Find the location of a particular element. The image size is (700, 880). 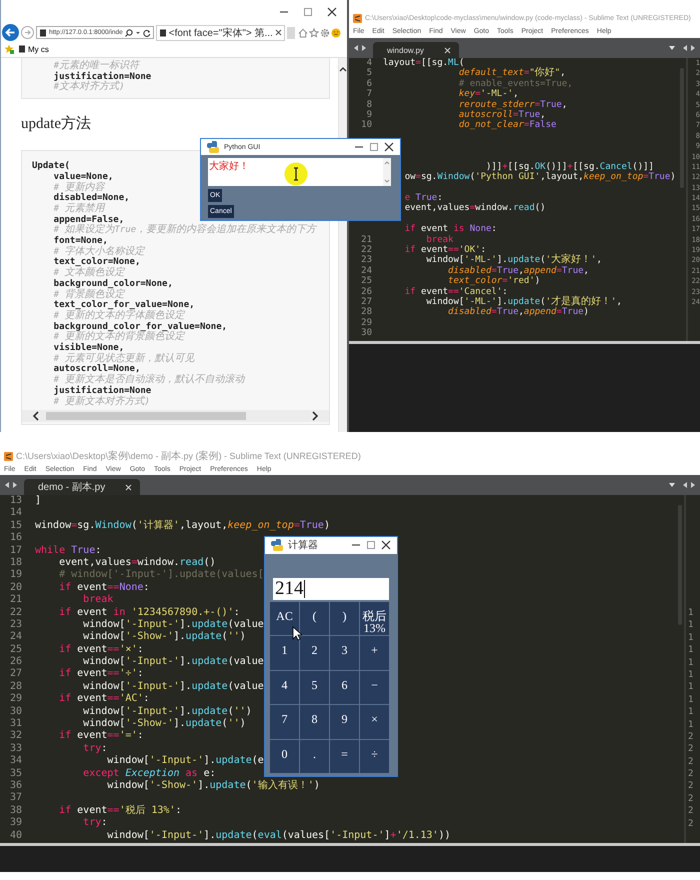

calculator-key: ÷ is located at coordinates (374, 756).